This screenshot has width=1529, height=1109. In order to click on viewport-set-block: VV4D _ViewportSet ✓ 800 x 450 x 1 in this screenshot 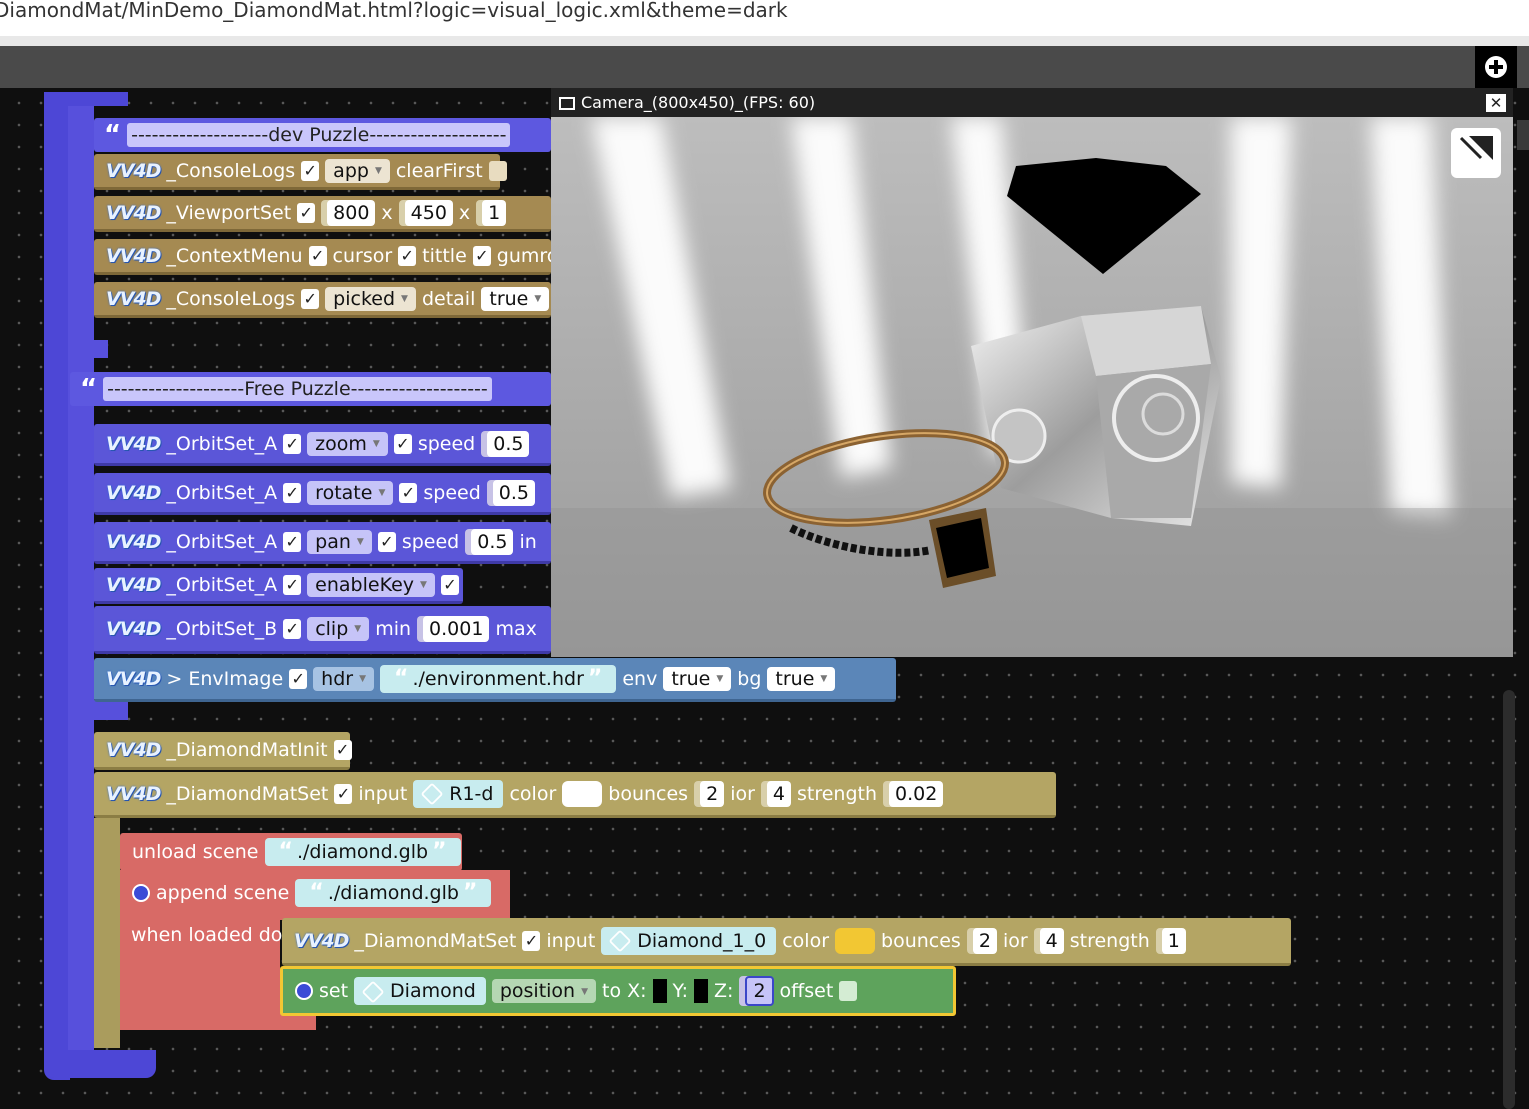, I will do `click(322, 214)`.